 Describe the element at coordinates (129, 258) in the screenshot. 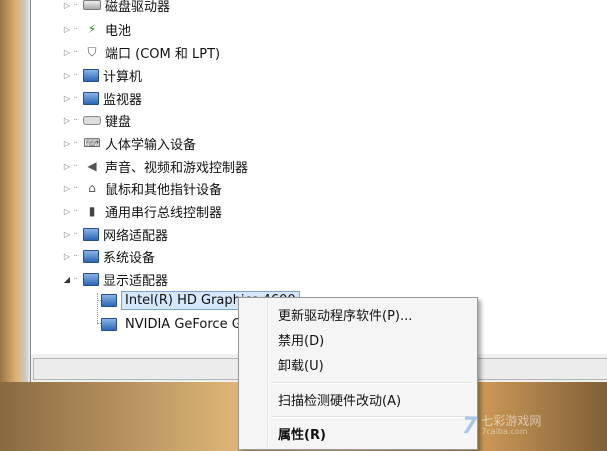

I see `tree-item-label: 系统设备` at that location.